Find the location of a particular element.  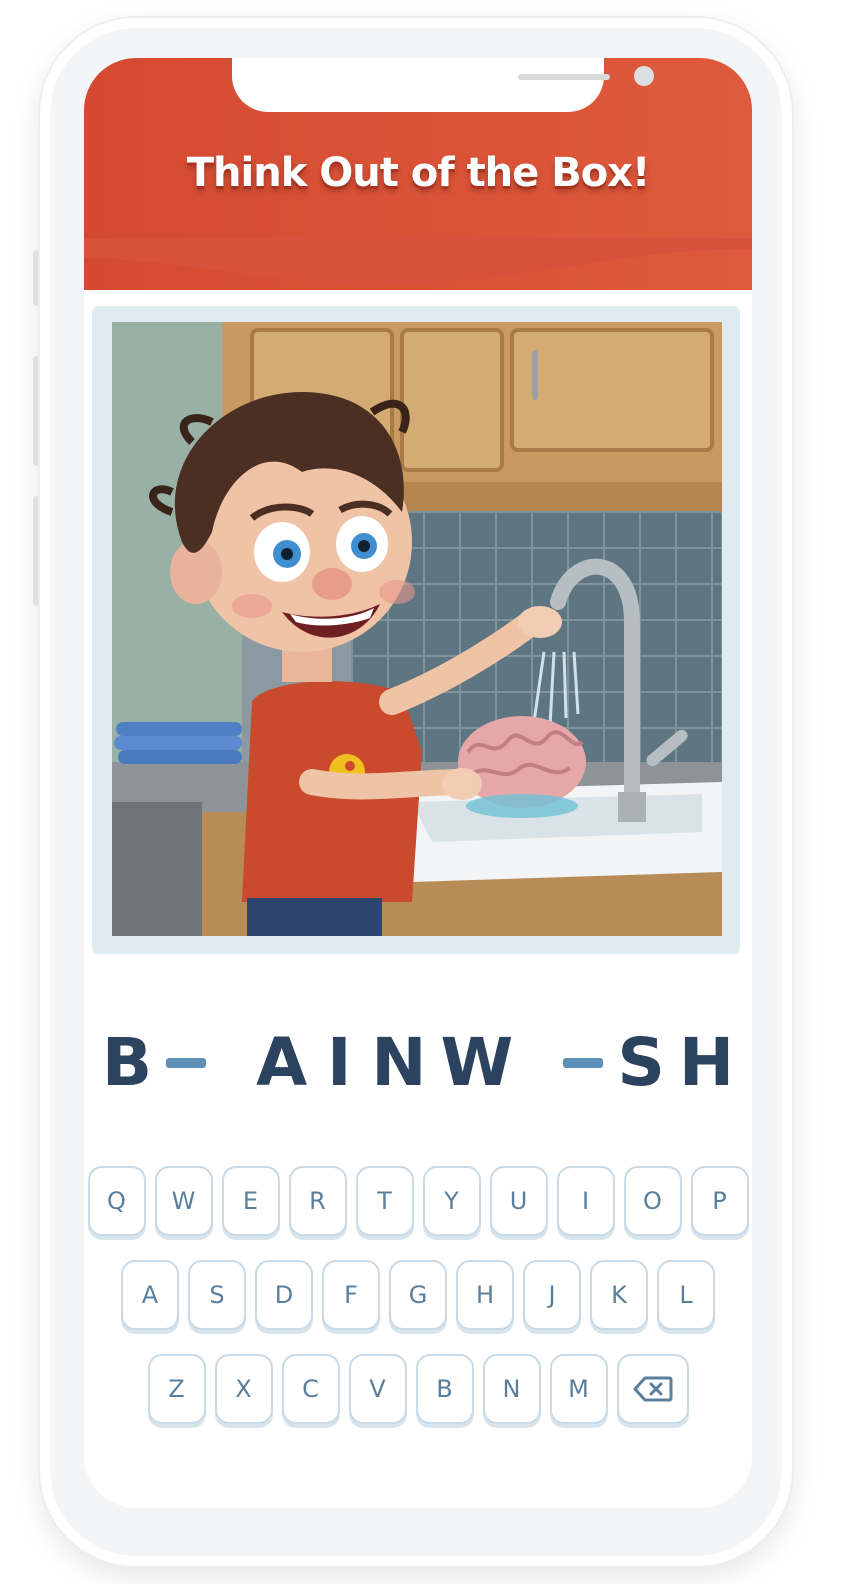

answer-tile: N is located at coordinates (399, 1062).